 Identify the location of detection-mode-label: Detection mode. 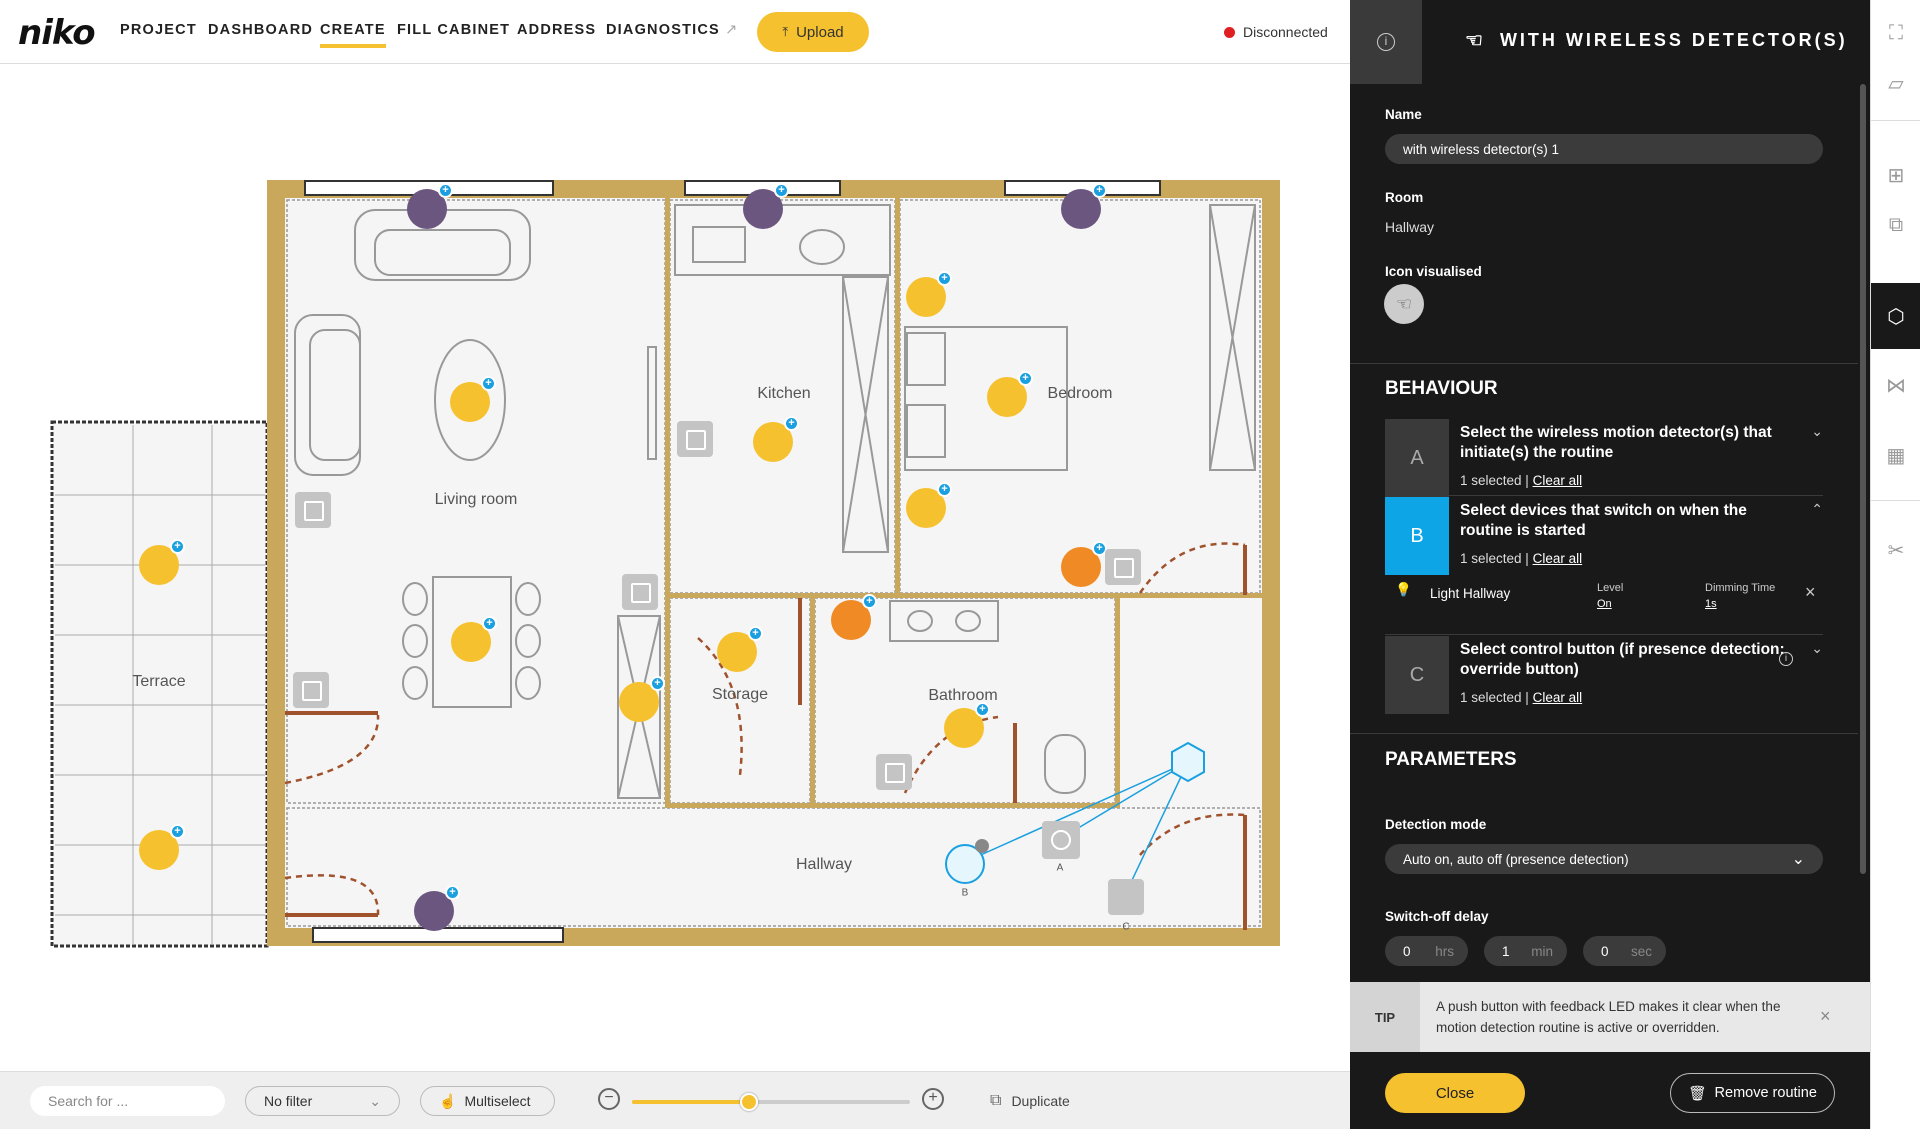
(1436, 824).